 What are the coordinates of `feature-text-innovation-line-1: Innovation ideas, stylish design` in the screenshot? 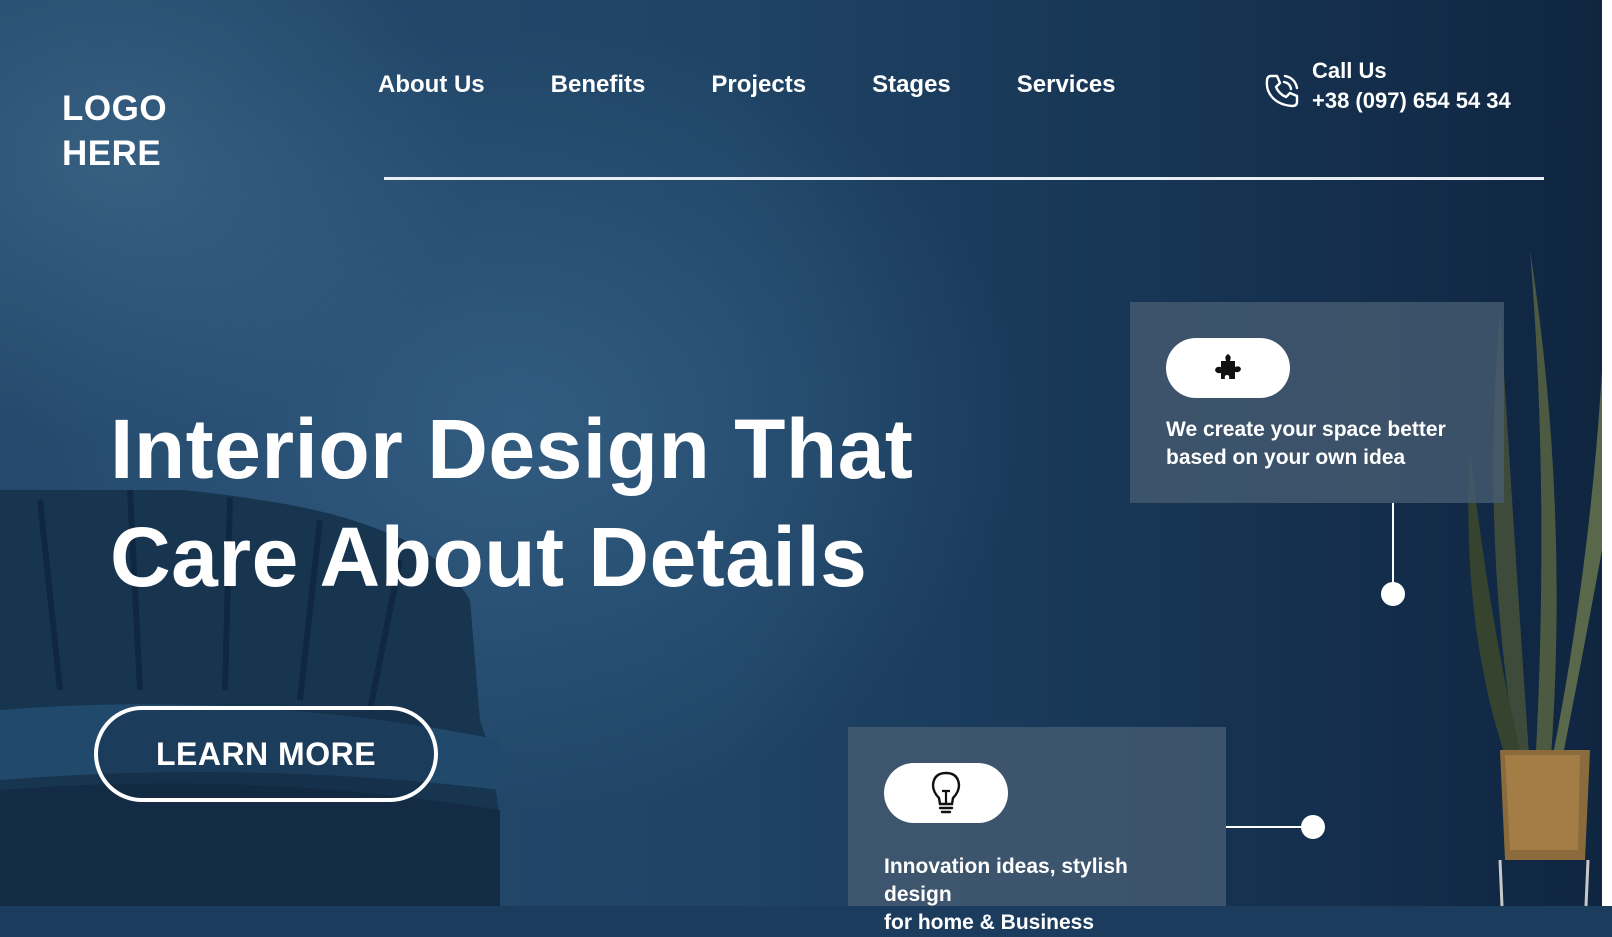 It's located at (1006, 880).